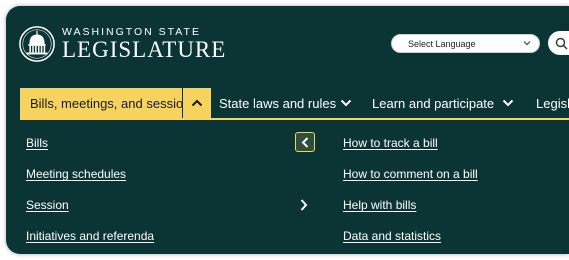 The image size is (569, 260). I want to click on submenu-collapse-button, so click(305, 142).